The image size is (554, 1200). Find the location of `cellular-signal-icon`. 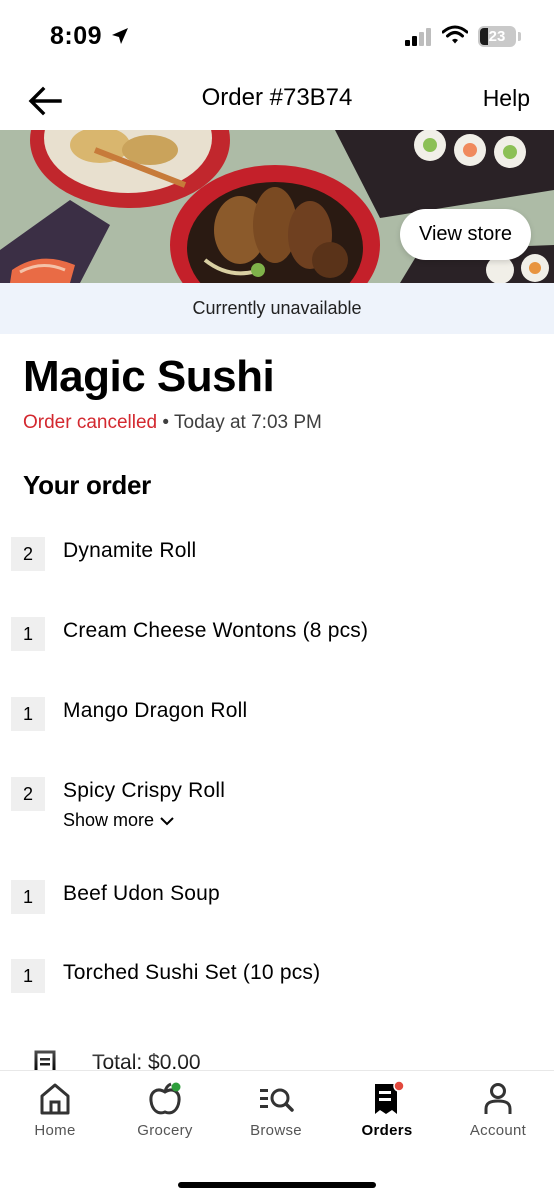

cellular-signal-icon is located at coordinates (418, 37).